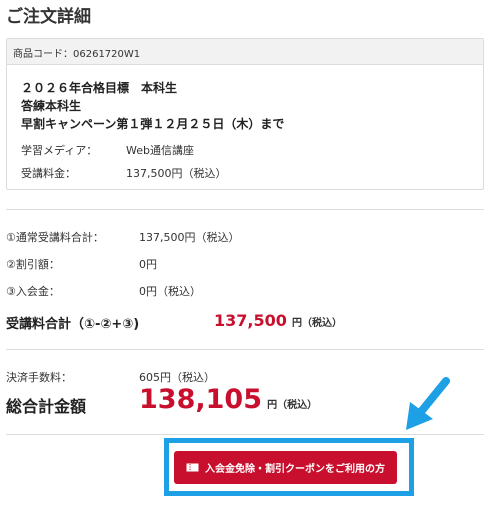 The image size is (491, 506). Describe the element at coordinates (176, 173) in the screenshot. I see `fee-value: 137,500円（税込）` at that location.